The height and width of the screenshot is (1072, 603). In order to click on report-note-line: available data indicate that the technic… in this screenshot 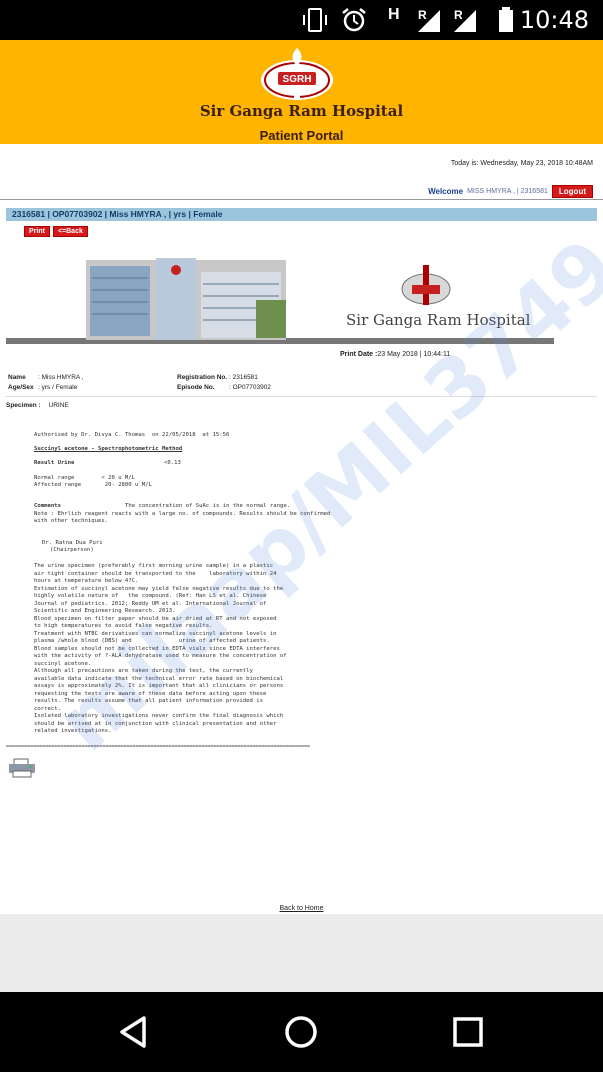, I will do `click(159, 678)`.